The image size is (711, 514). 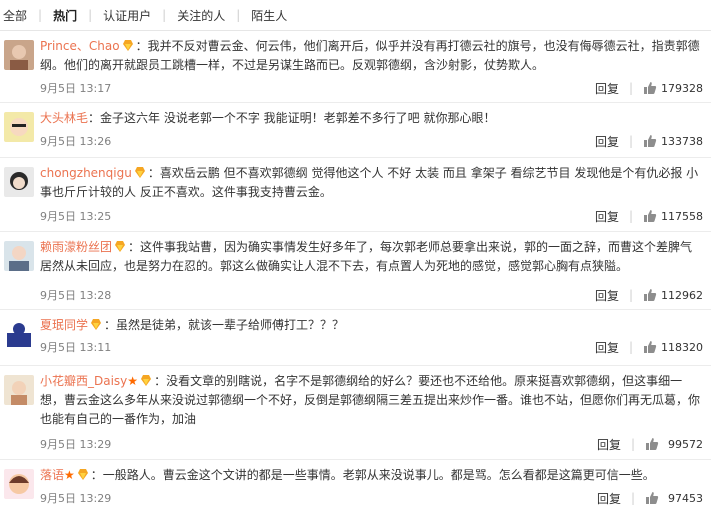 What do you see at coordinates (269, 15) in the screenshot?
I see `tab-strangers: 陌生人` at bounding box center [269, 15].